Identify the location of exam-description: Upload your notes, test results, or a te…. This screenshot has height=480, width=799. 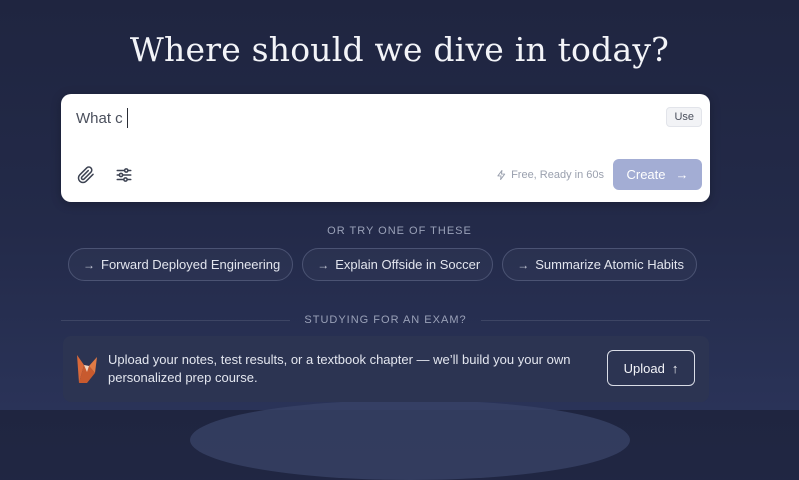
(339, 368).